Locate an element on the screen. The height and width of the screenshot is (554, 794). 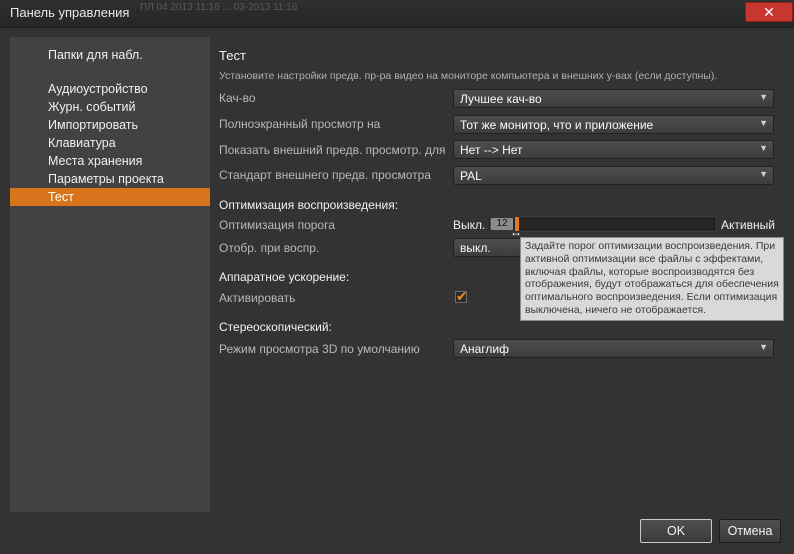
sidebar-item-test: Тест is located at coordinates (110, 197).